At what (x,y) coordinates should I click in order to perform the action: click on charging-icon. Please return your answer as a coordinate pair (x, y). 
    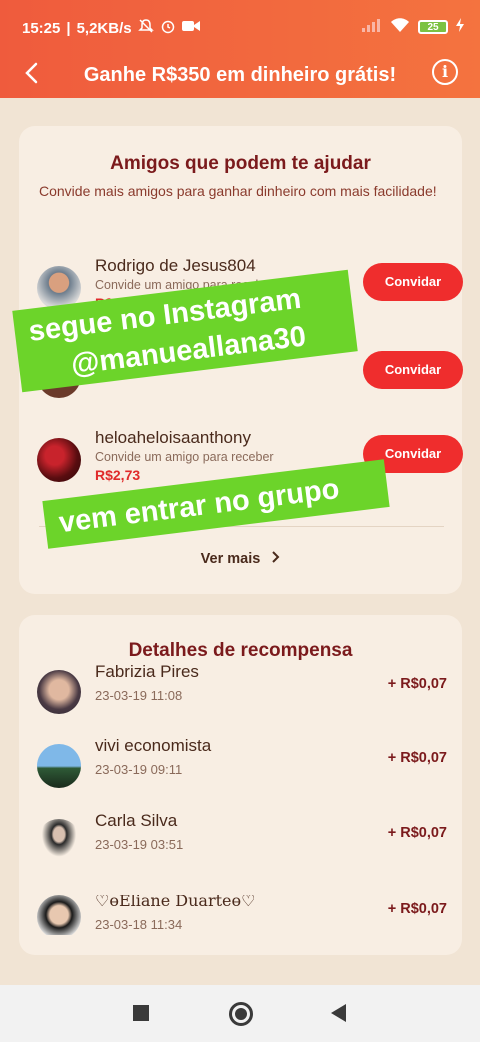
    Looking at the image, I should click on (460, 27).